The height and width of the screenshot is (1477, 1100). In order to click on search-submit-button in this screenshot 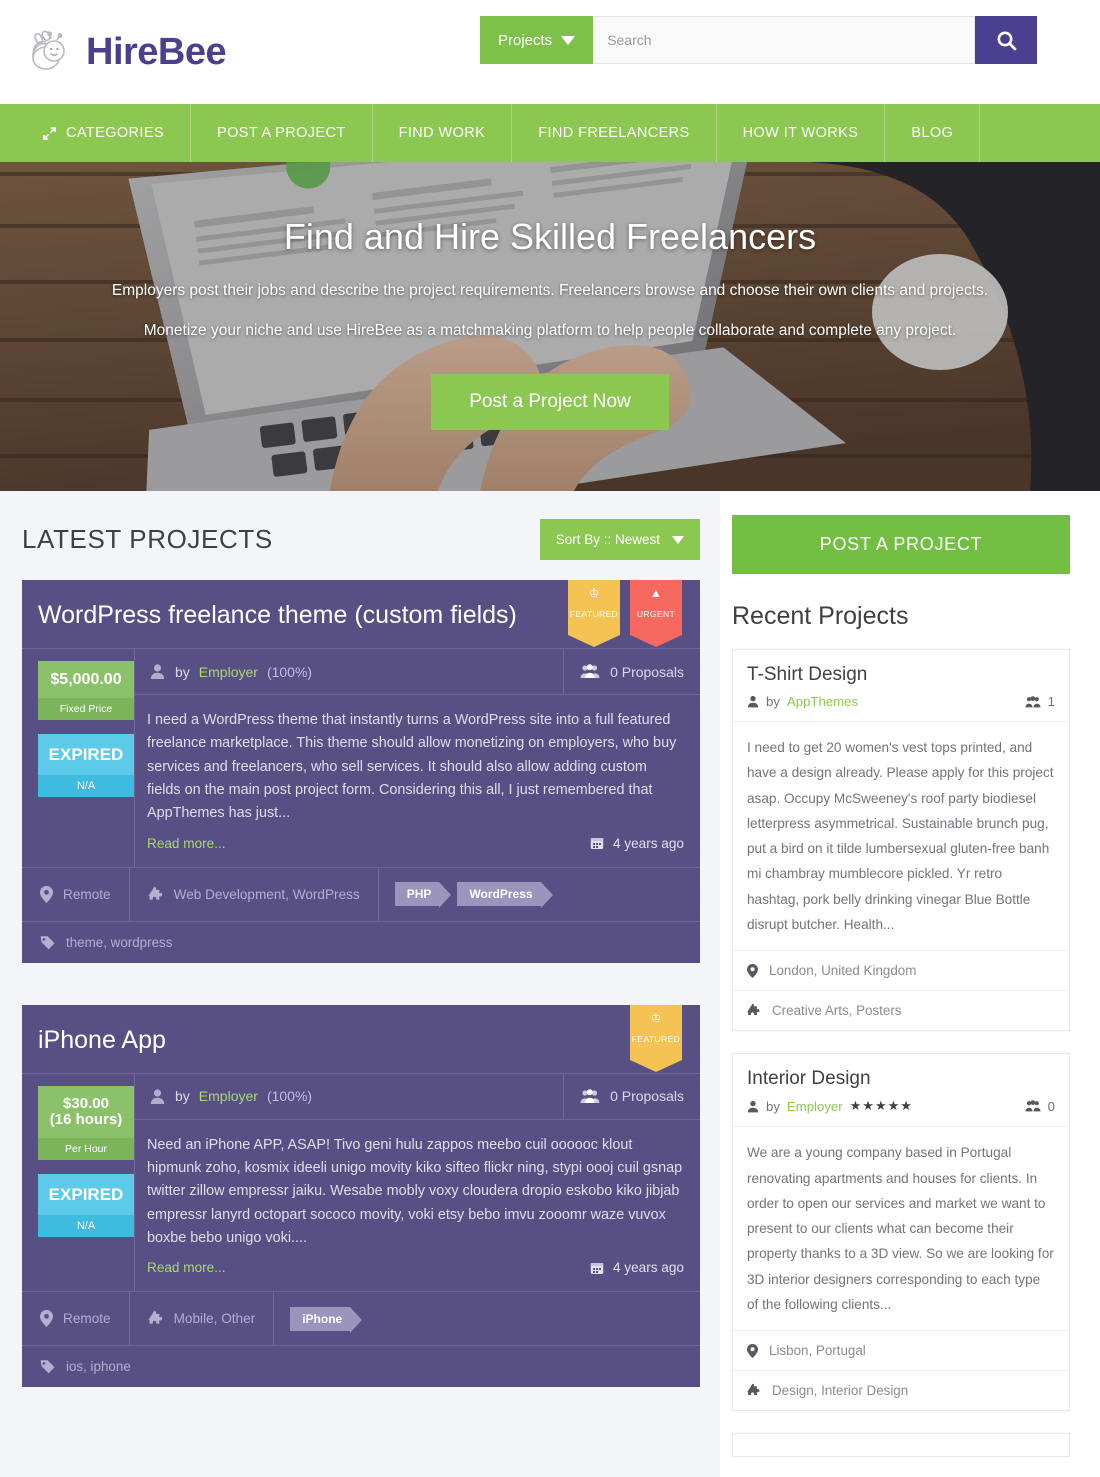, I will do `click(1006, 40)`.